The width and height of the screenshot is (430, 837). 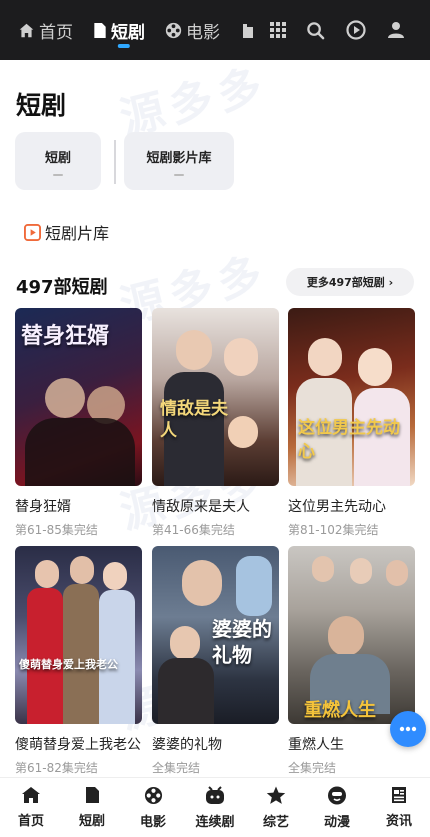 I want to click on poster-title: 情敌是夫人, so click(x=194, y=420).